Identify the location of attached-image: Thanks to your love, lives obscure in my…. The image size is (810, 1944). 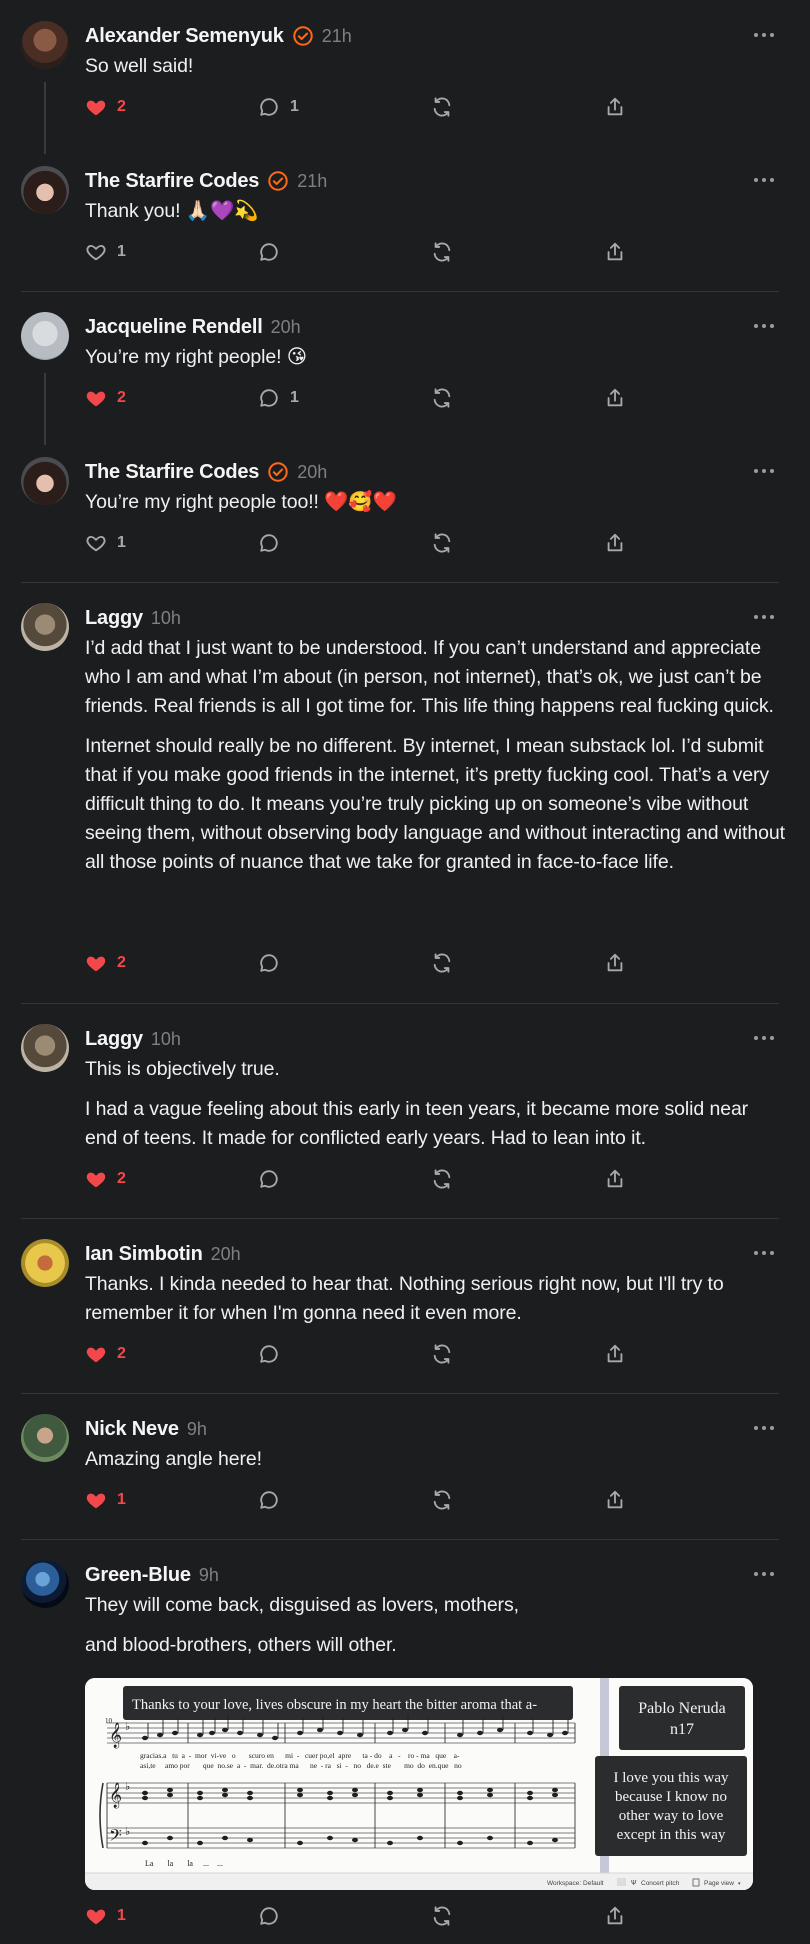
(419, 1784).